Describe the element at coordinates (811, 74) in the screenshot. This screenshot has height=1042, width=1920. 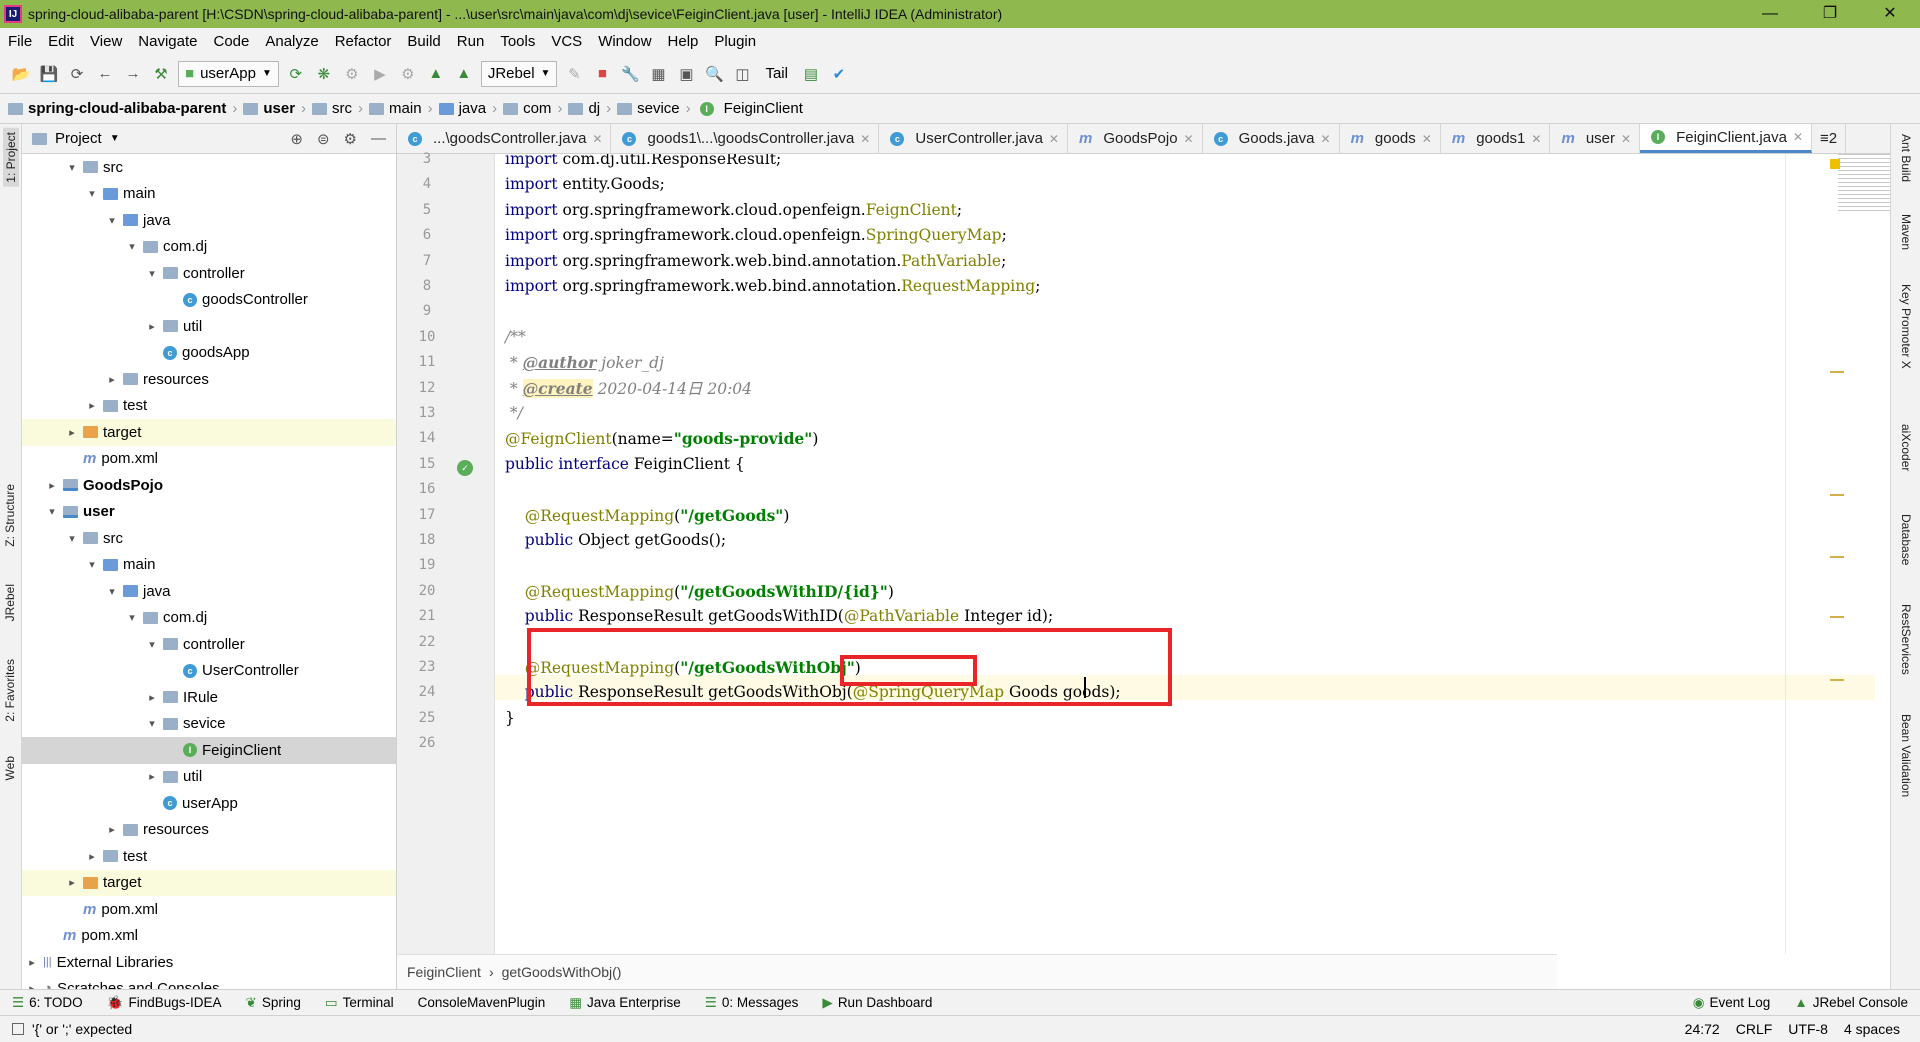
I see `activity-monitor-icon: ▤` at that location.